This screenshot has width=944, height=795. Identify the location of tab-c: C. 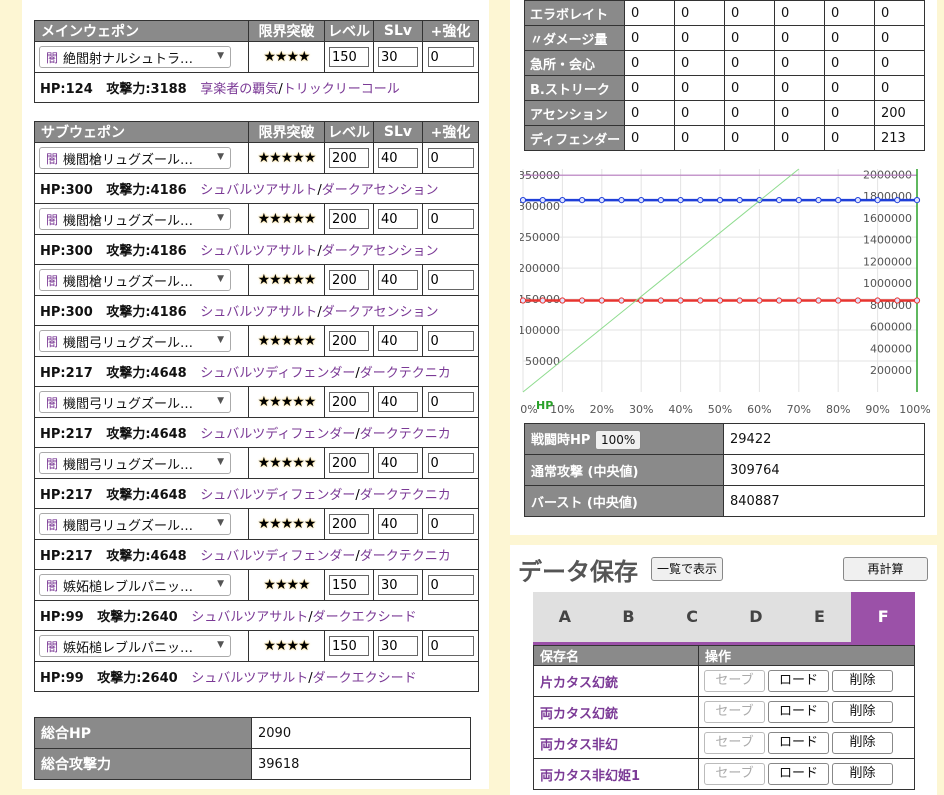
(692, 617).